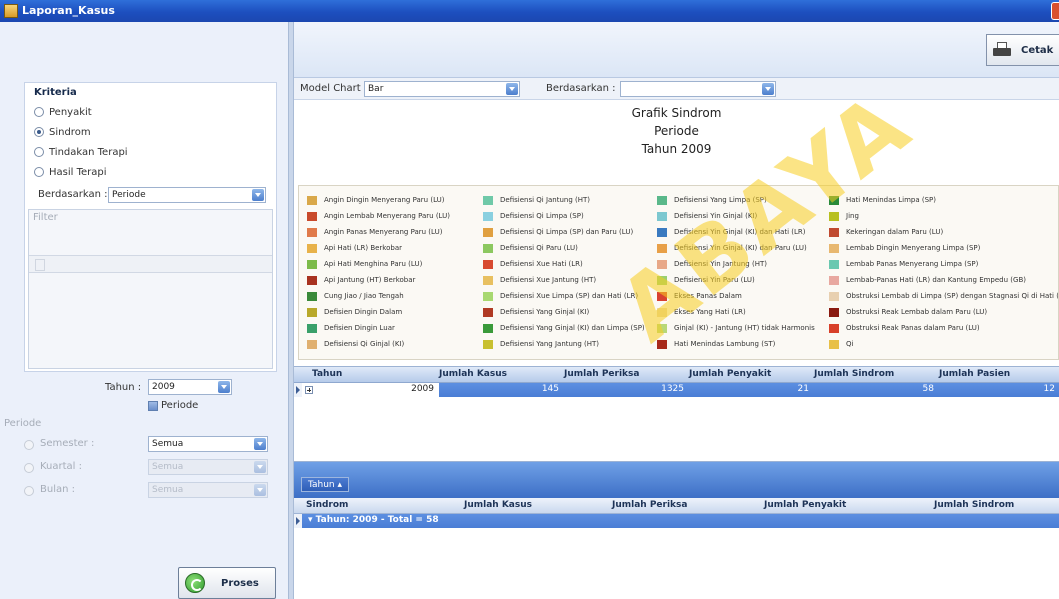 The image size is (1059, 599). I want to click on filter-row, so click(150, 264).